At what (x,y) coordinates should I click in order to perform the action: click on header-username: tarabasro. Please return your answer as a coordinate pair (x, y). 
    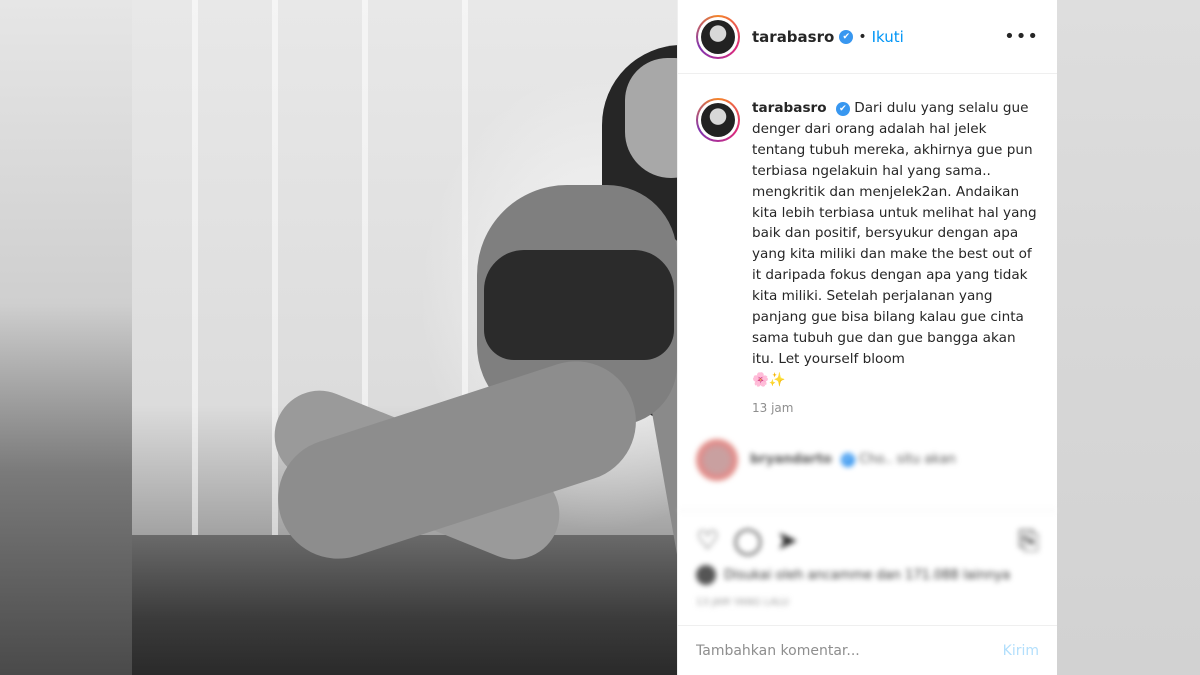
    Looking at the image, I should click on (793, 37).